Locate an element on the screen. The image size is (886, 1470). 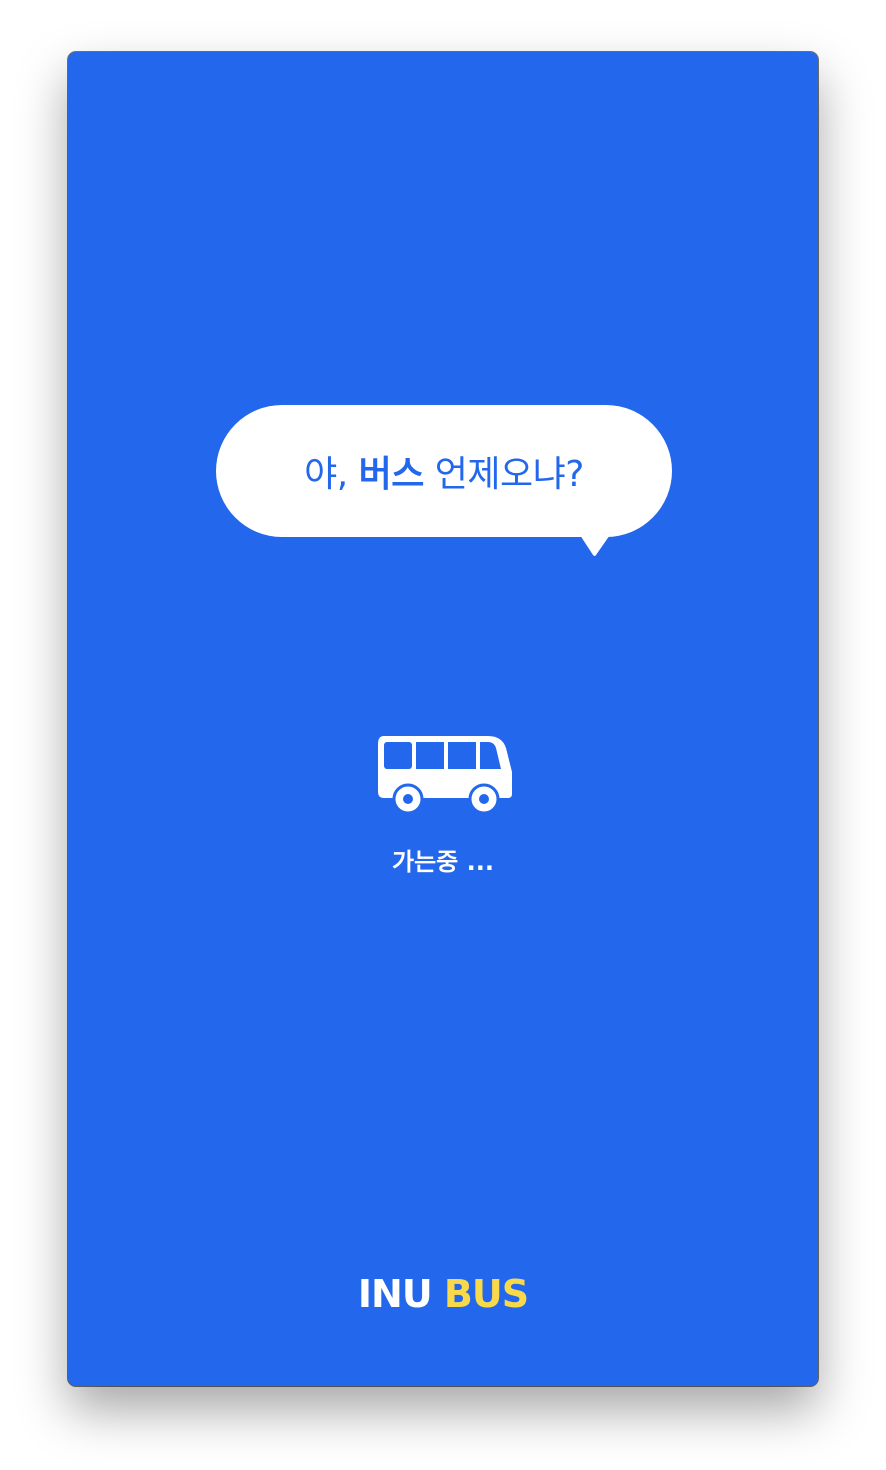
app-logo-bus: BUS is located at coordinates (486, 1294).